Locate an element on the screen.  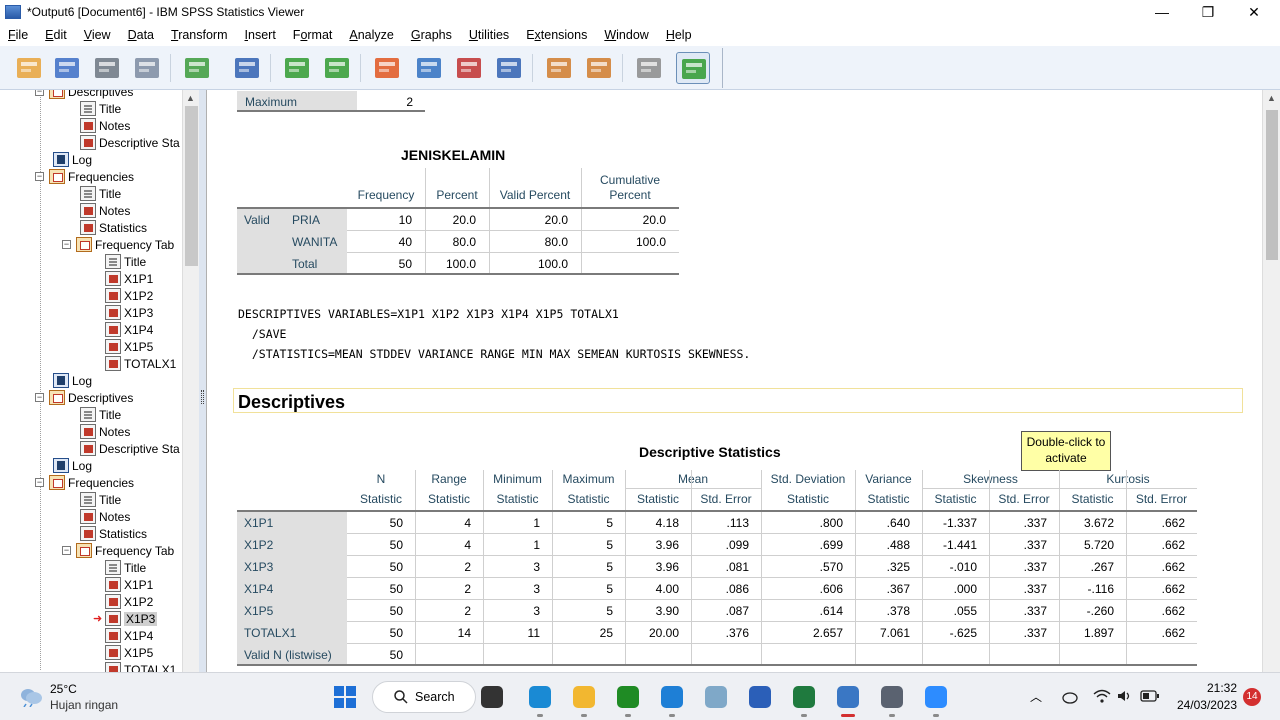
hide-icon is located at coordinates (649, 68).